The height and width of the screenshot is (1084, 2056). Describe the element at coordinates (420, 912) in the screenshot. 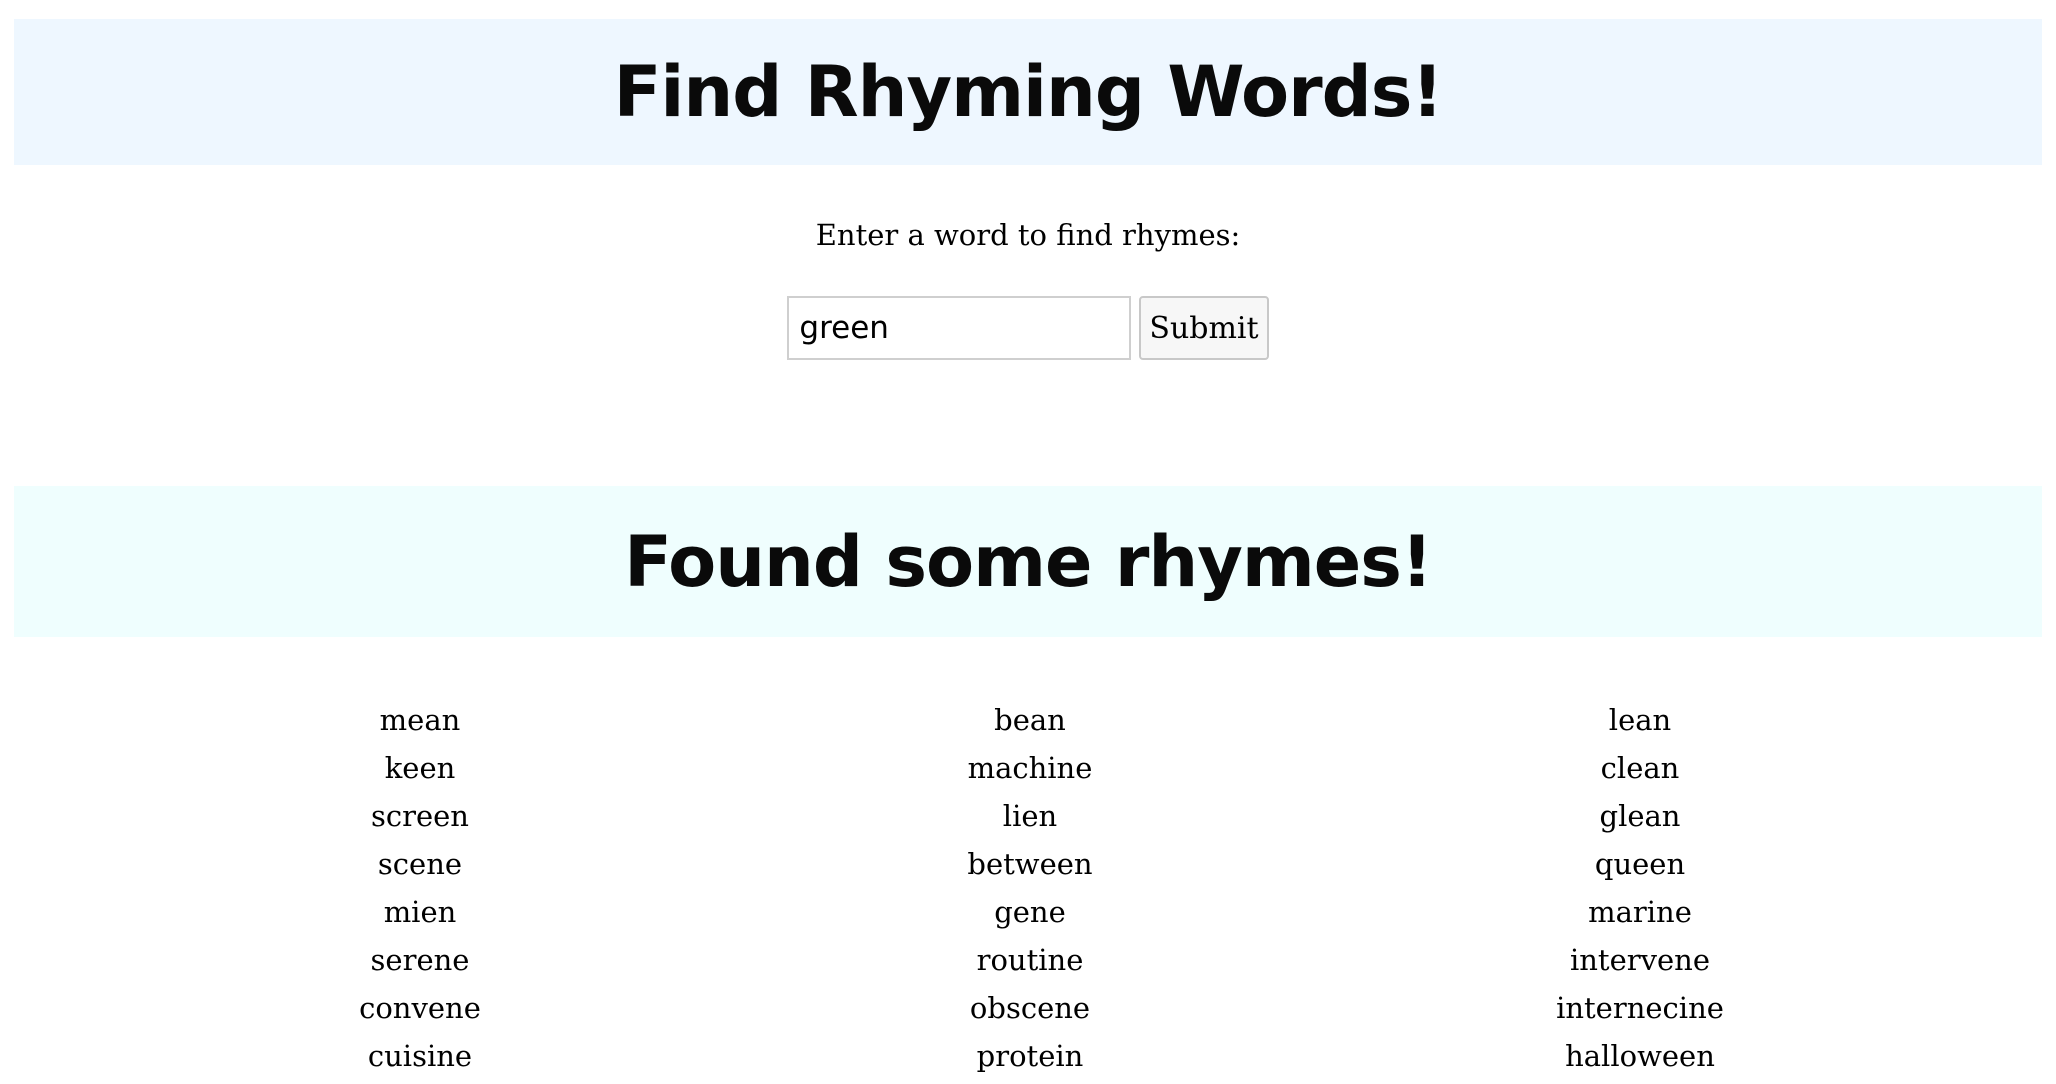

I see `rhyme-word: mien` at that location.